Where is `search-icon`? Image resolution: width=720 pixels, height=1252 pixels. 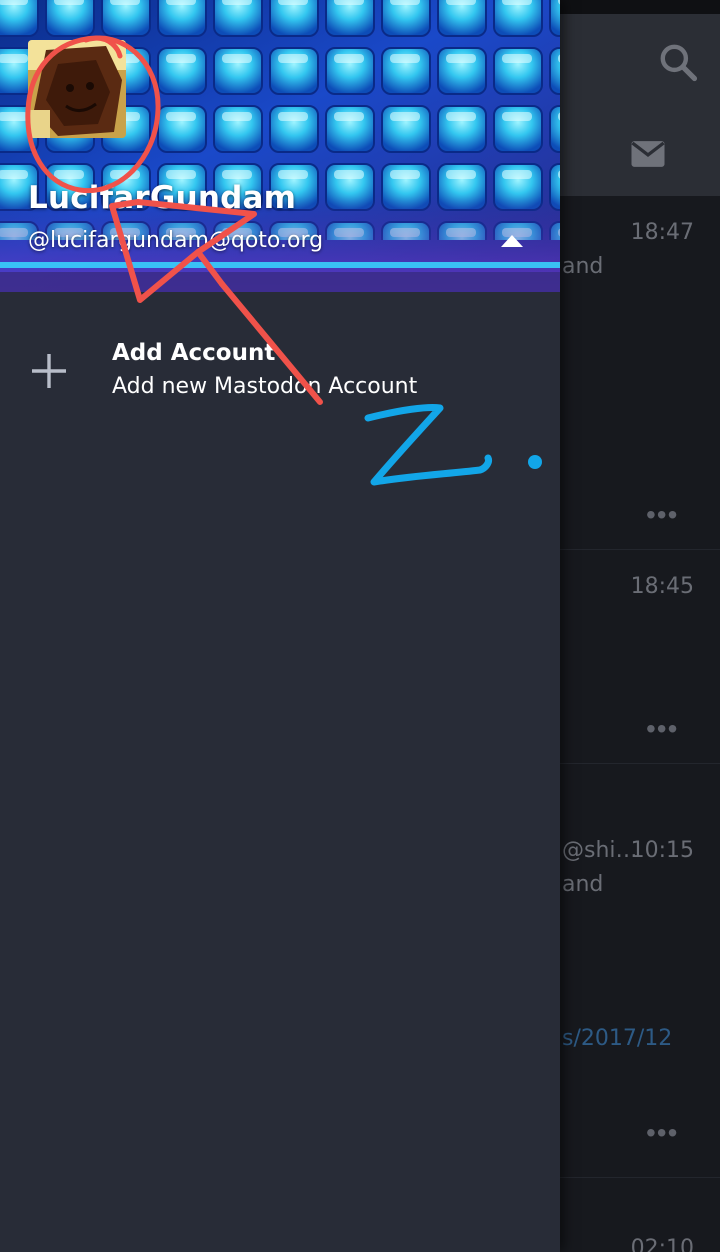 search-icon is located at coordinates (678, 62).